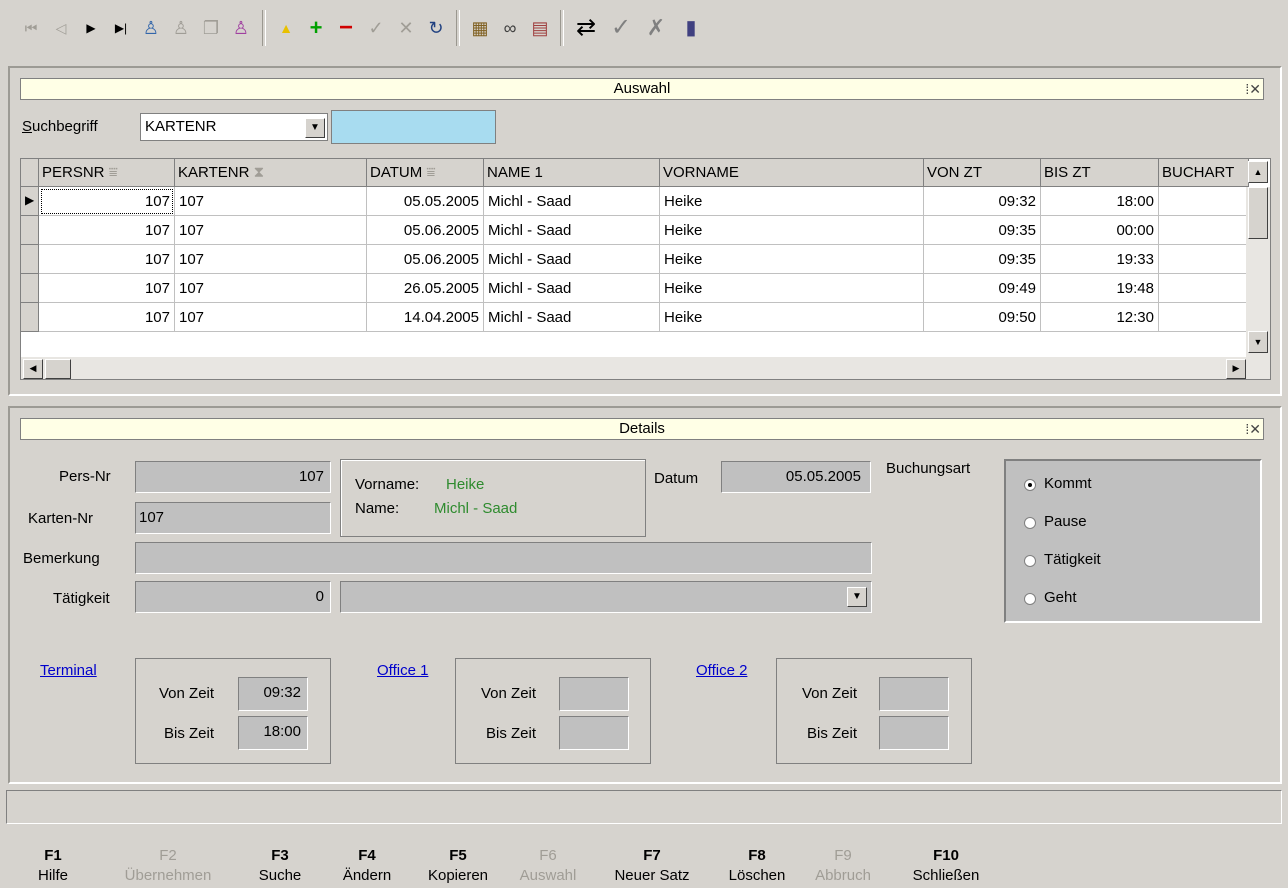 The height and width of the screenshot is (888, 1288). I want to click on col-header-kartenr: KARTENR ⧗, so click(271, 173).